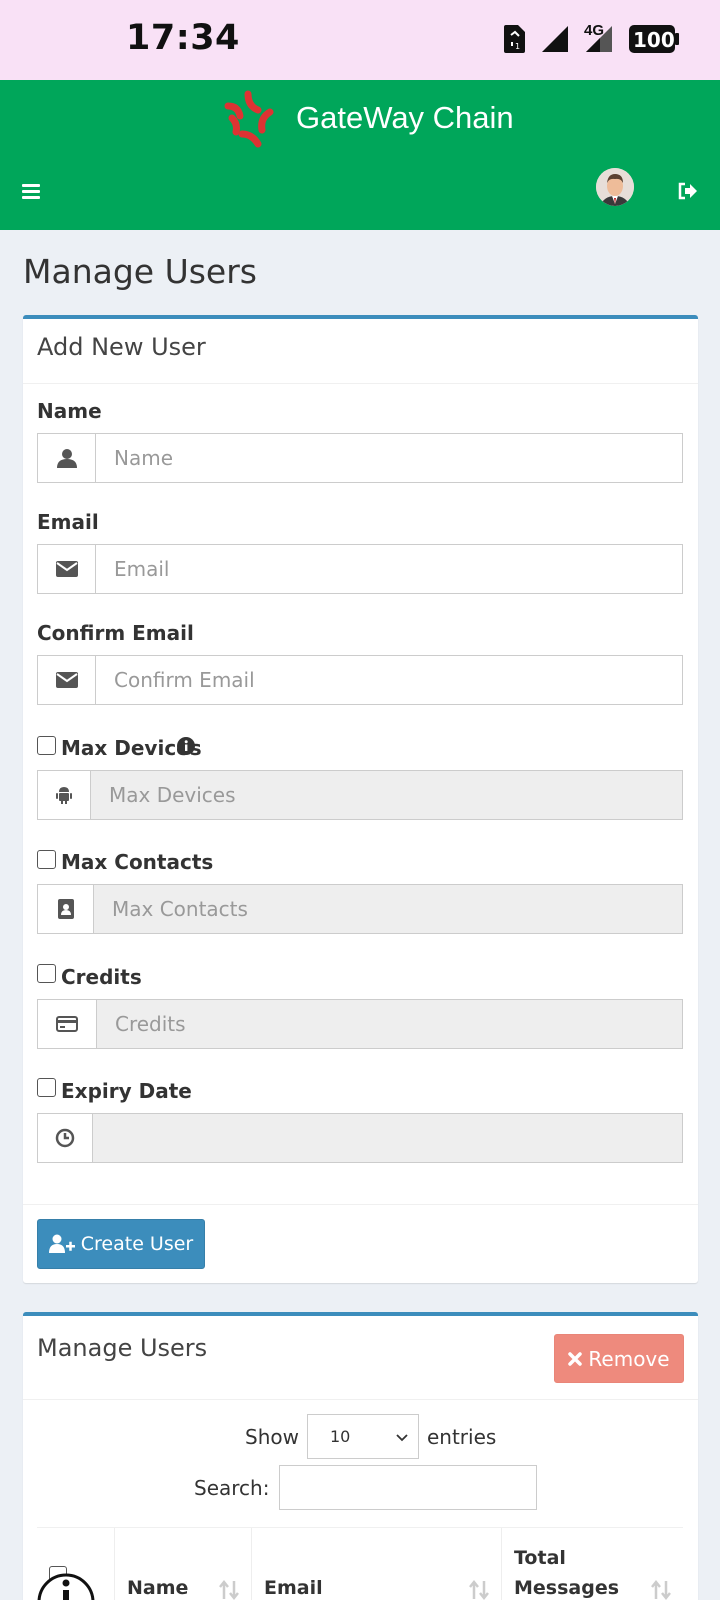 The height and width of the screenshot is (1600, 720). Describe the element at coordinates (272, 1436) in the screenshot. I see `show-label: Show` at that location.